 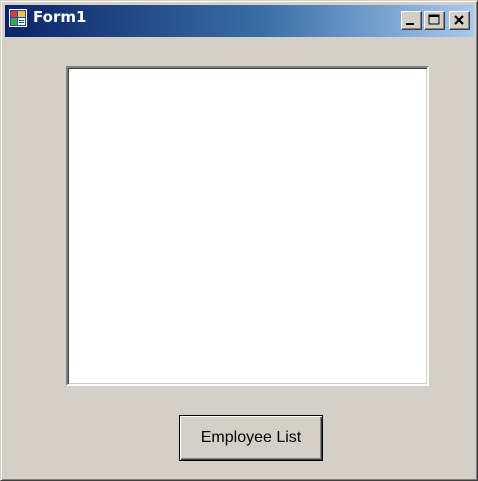 What do you see at coordinates (18, 18) in the screenshot?
I see `form-app-icon` at bounding box center [18, 18].